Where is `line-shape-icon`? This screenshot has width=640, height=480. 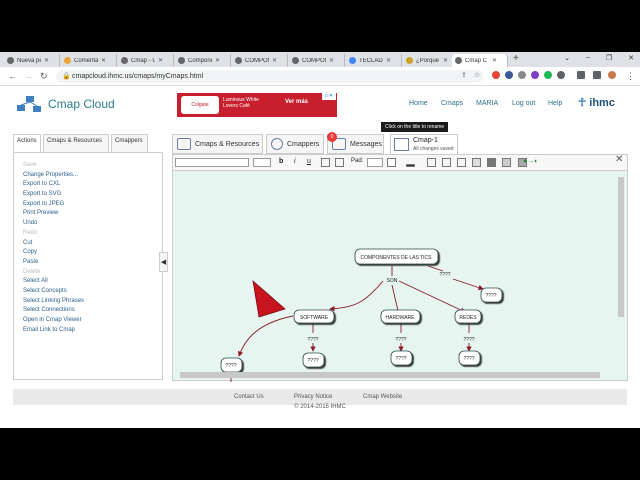 line-shape-icon is located at coordinates (461, 162).